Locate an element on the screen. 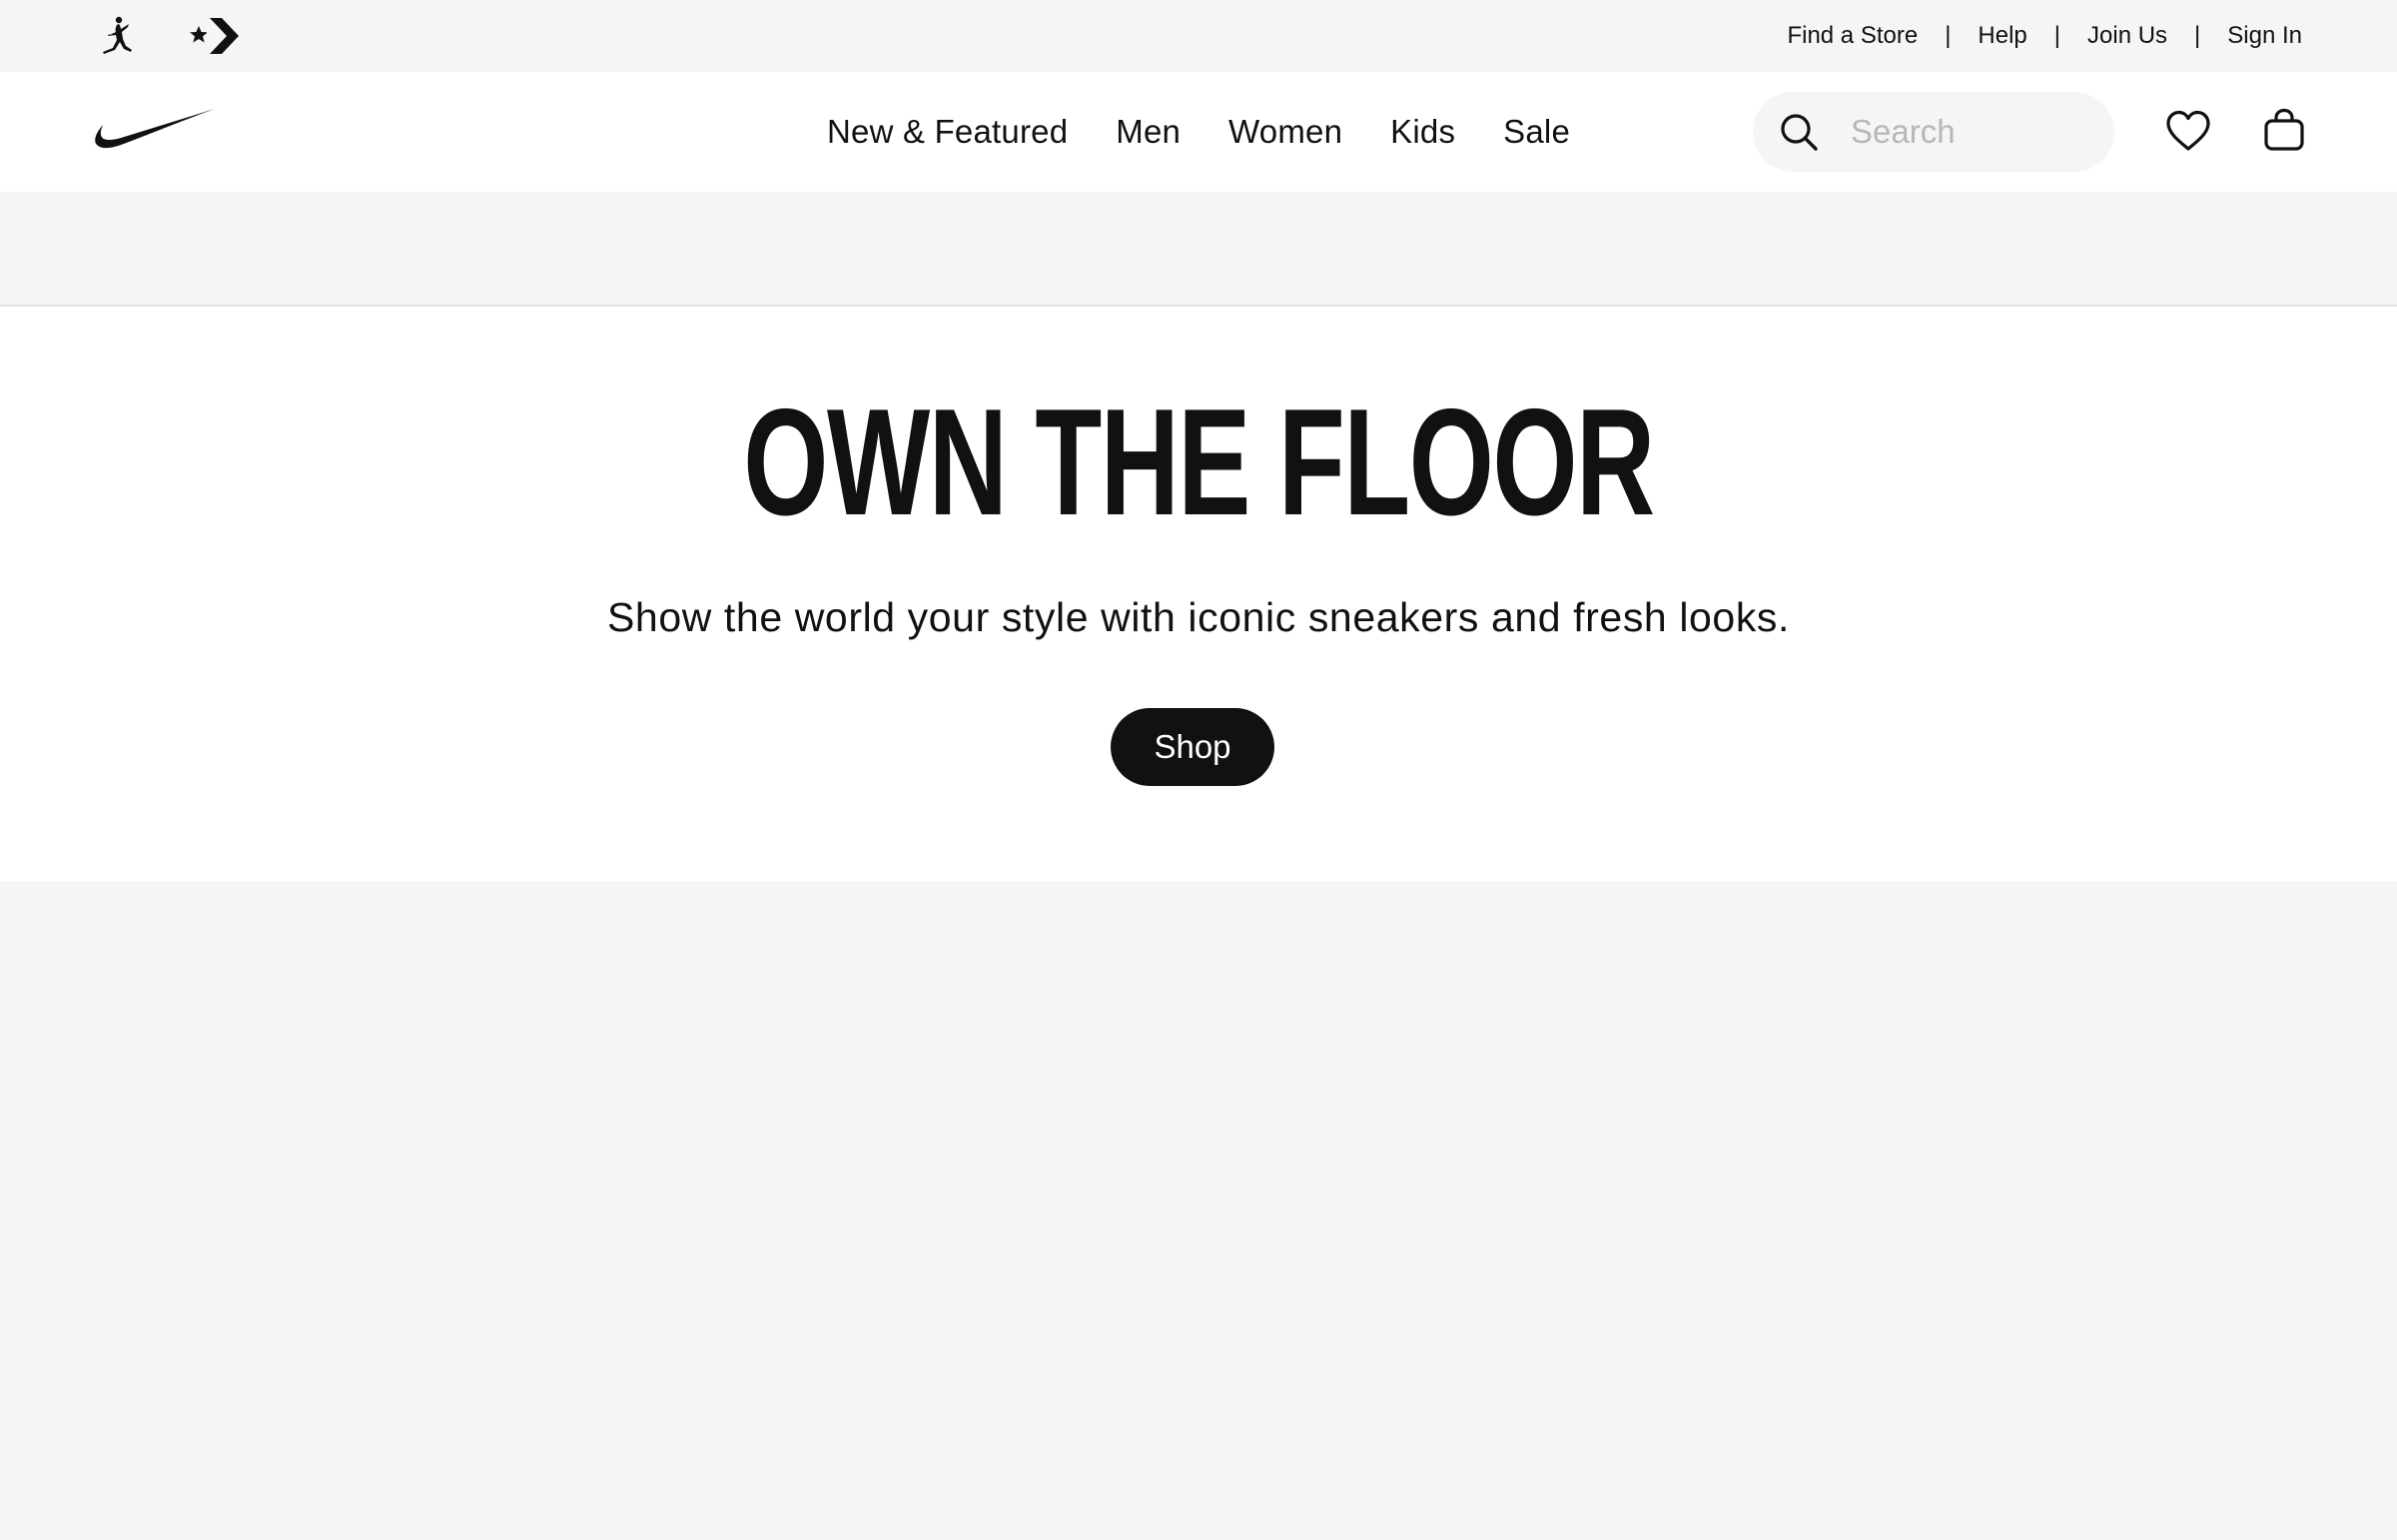  nav-kids: Kids is located at coordinates (1423, 132).